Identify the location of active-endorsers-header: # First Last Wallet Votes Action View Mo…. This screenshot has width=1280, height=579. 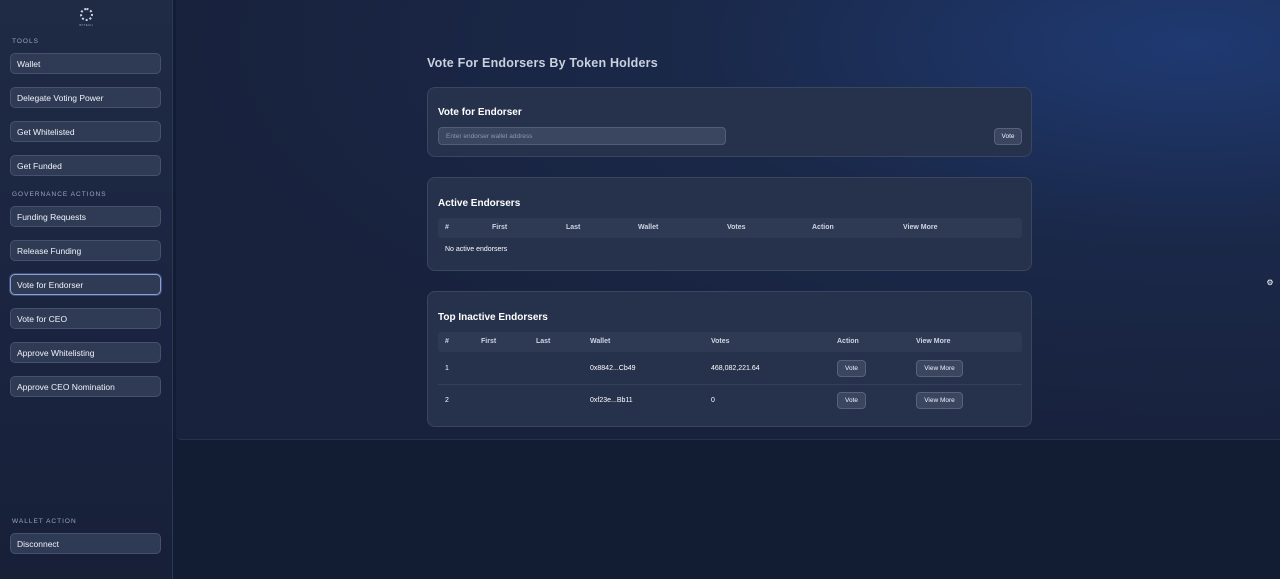
(730, 228).